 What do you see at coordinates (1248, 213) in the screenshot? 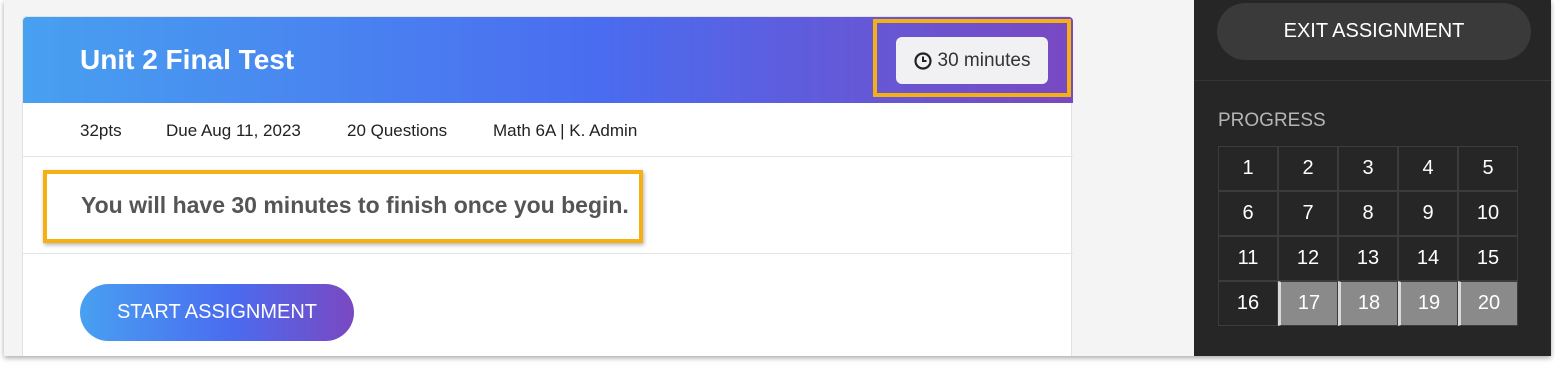
I see `question-cell: 6` at bounding box center [1248, 213].